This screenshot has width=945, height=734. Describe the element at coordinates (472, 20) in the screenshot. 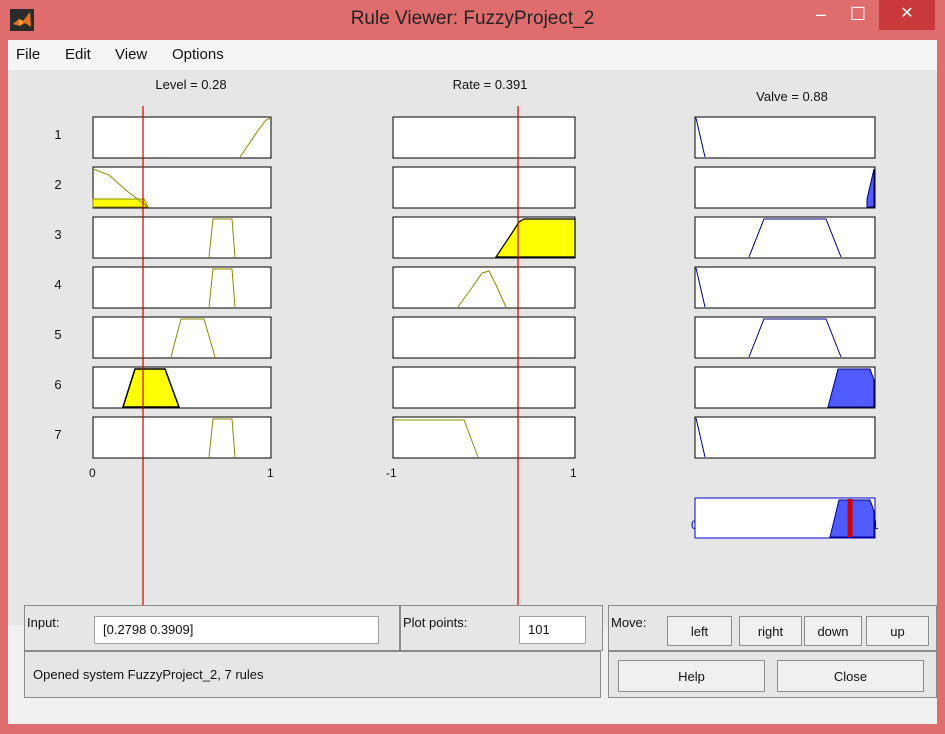

I see `title-bar: Rule Viewer: FuzzyProject_2 – ☐ ✕` at that location.